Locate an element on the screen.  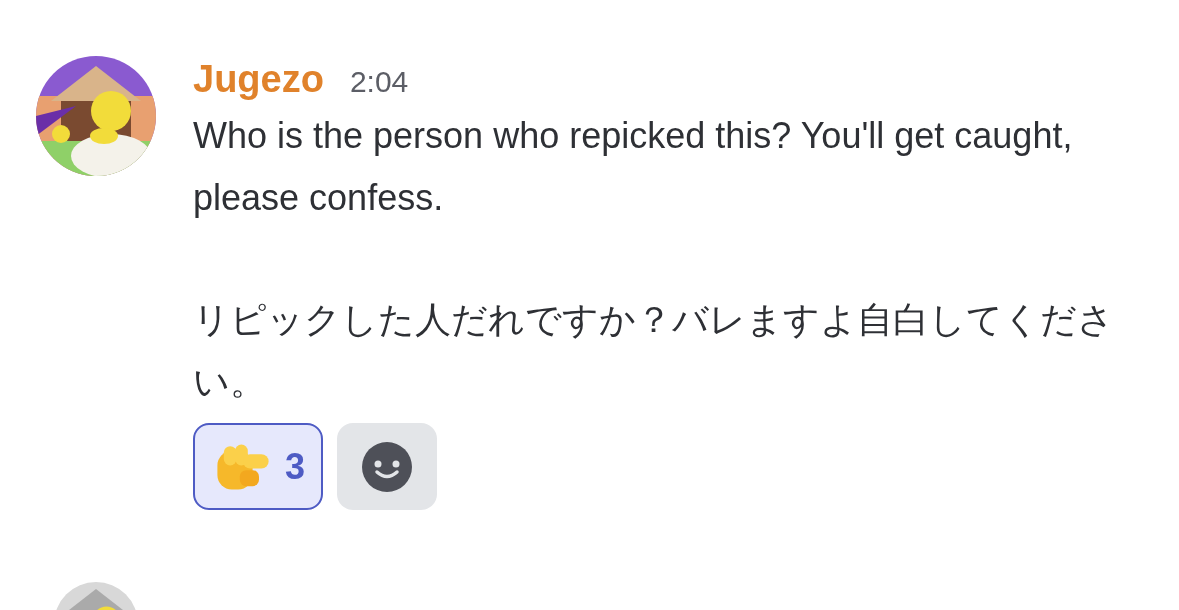
reaction-chip: 3 is located at coordinates (258, 466).